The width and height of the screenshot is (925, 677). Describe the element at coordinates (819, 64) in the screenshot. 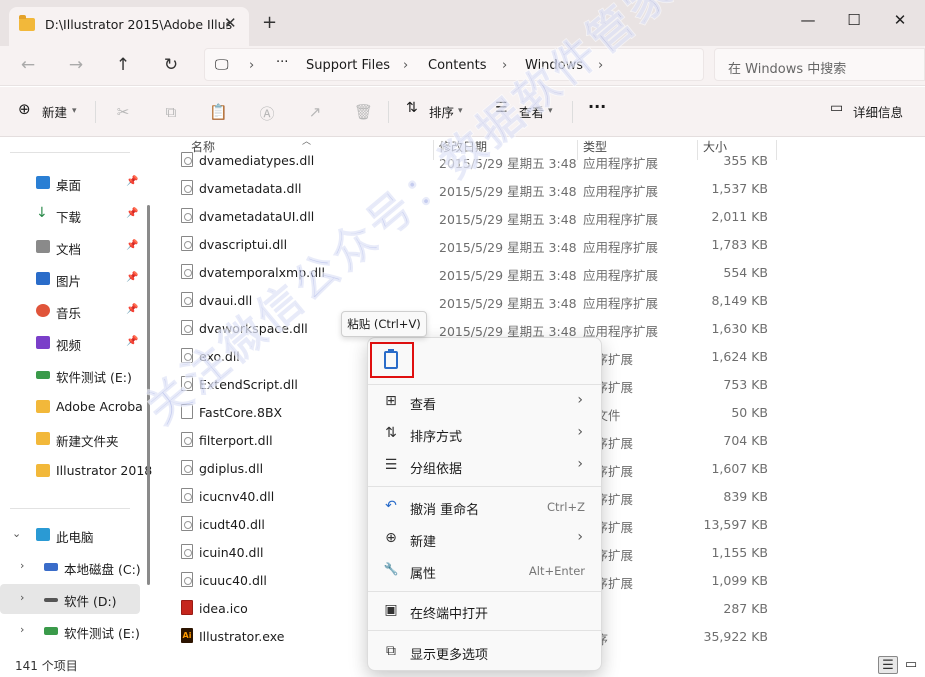

I see `search-input: 在 Windows 中搜索` at that location.